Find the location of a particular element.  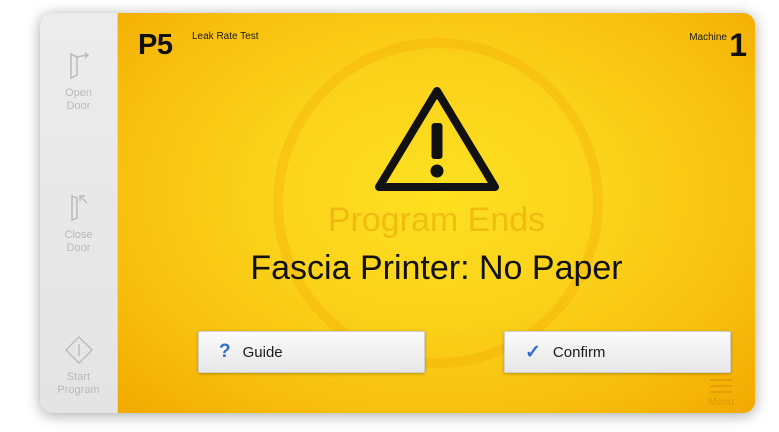

open-door-icon is located at coordinates (79, 66).